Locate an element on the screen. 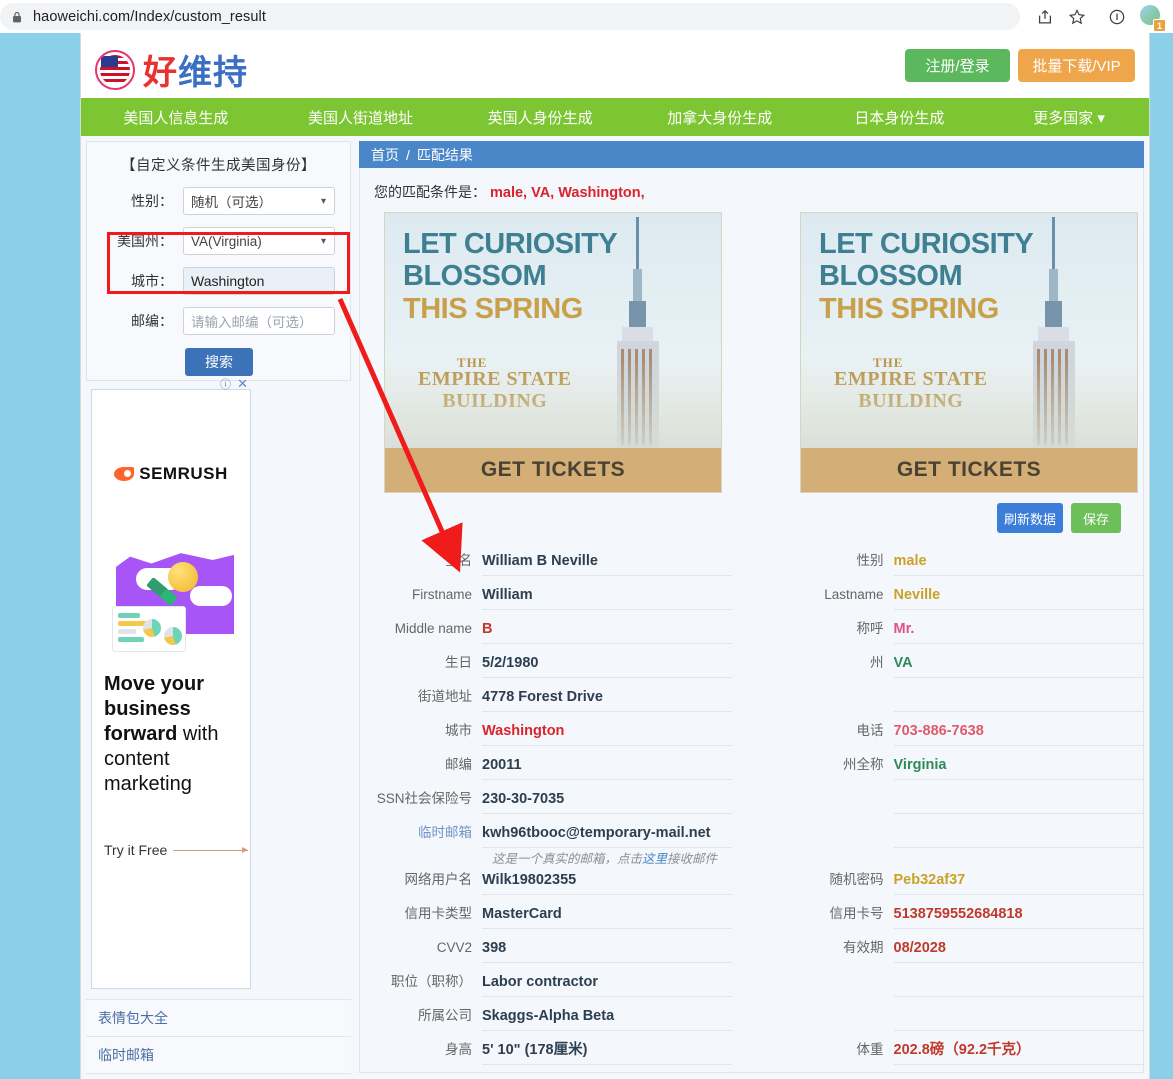 The image size is (1173, 1079). detail-label: 邮编 is located at coordinates (458, 764).